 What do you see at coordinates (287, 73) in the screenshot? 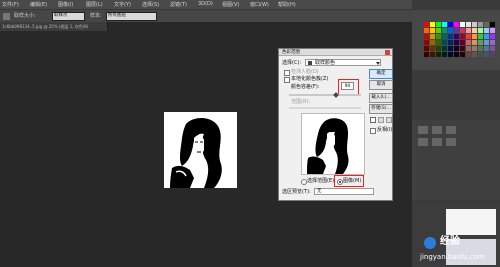
I see `detect-faces-checkbox` at bounding box center [287, 73].